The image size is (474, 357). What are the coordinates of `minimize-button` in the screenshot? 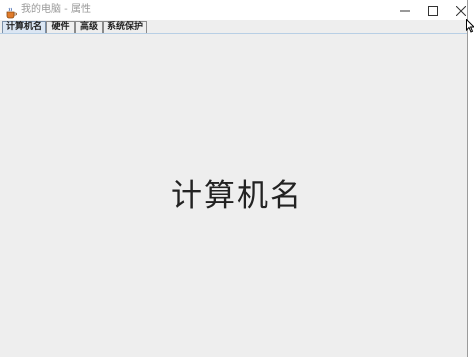 It's located at (405, 10).